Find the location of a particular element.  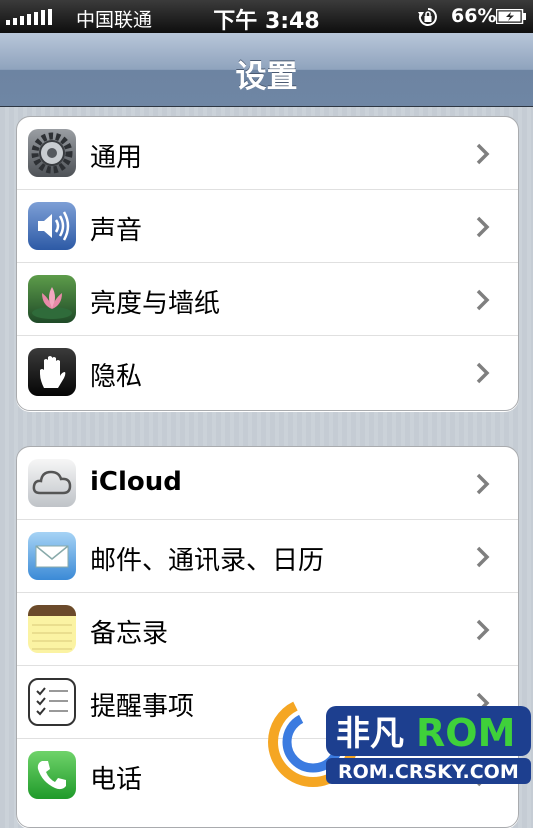

settings-row-label: 声音 is located at coordinates (116, 231).